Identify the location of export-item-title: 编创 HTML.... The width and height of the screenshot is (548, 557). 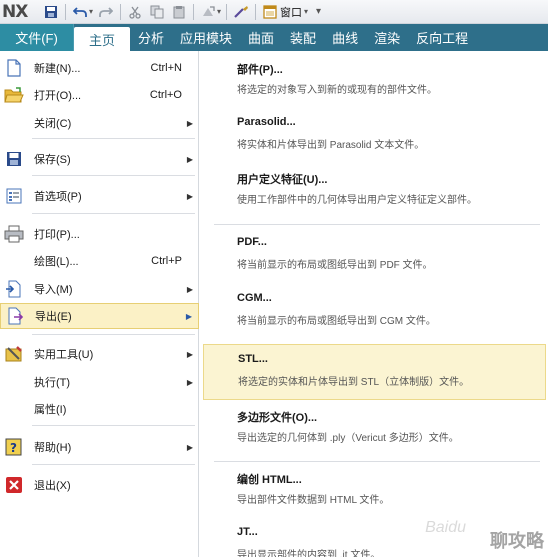
(269, 480).